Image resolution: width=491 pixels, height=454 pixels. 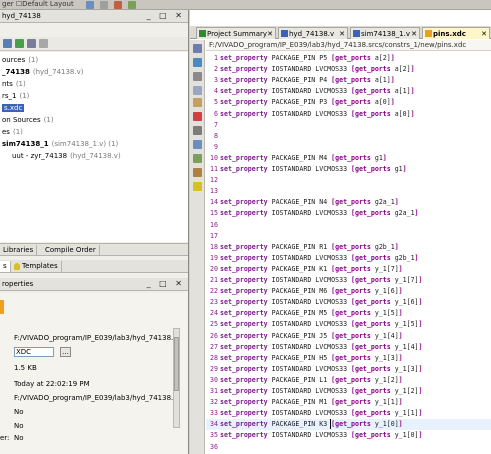 What do you see at coordinates (216, 113) in the screenshot?
I see `line-number: 6` at bounding box center [216, 113].